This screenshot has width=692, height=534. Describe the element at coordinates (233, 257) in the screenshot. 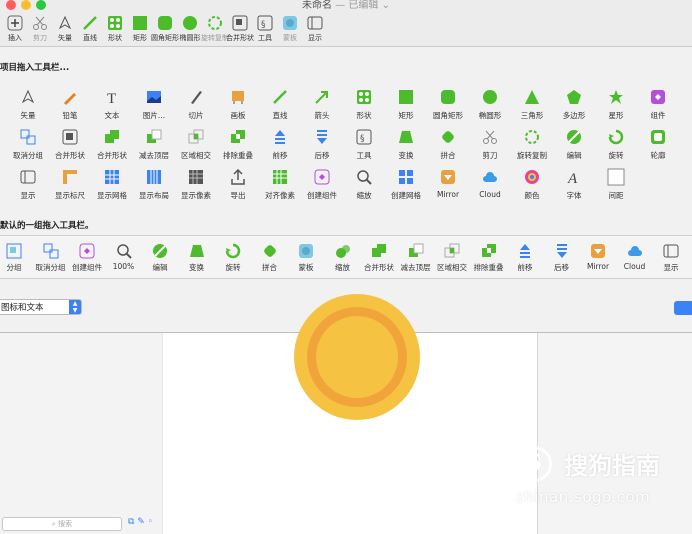

I see `default-rotate: 旋转` at that location.